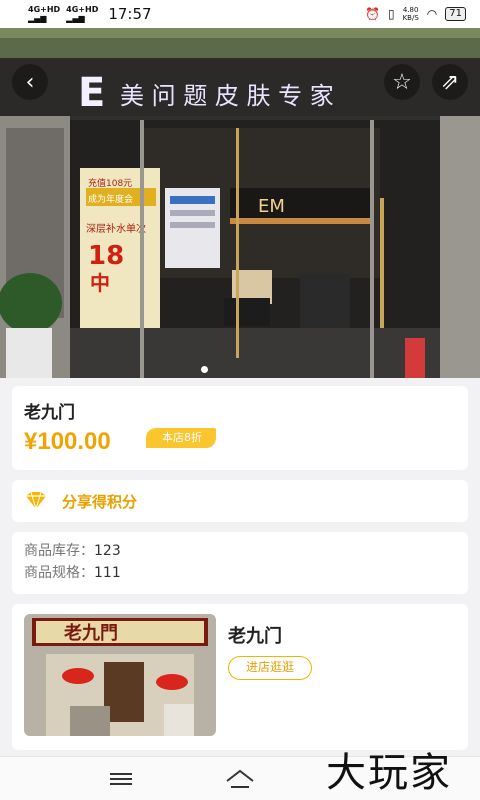 The width and height of the screenshot is (480, 800). I want to click on svg-text: 深层补水单次, so click(116, 228).